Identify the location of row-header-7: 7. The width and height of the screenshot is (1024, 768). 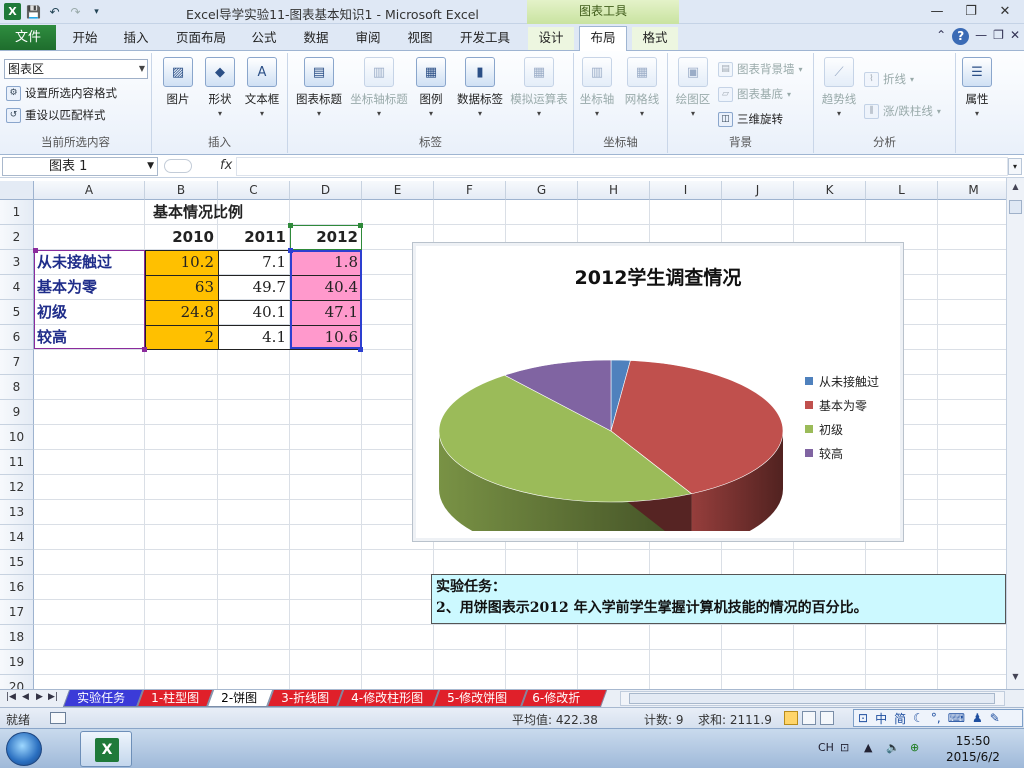
(17, 362).